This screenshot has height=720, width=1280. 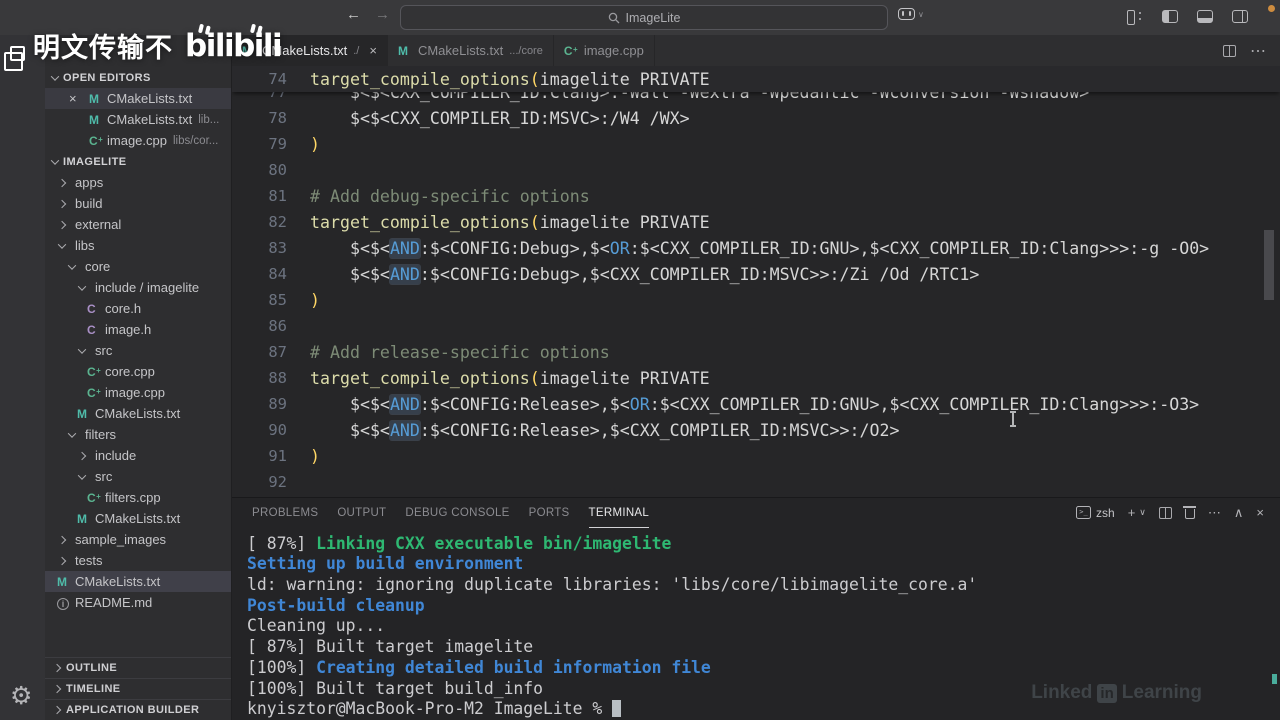 What do you see at coordinates (356, 50) in the screenshot?
I see `tab-path-desc: ./` at bounding box center [356, 50].